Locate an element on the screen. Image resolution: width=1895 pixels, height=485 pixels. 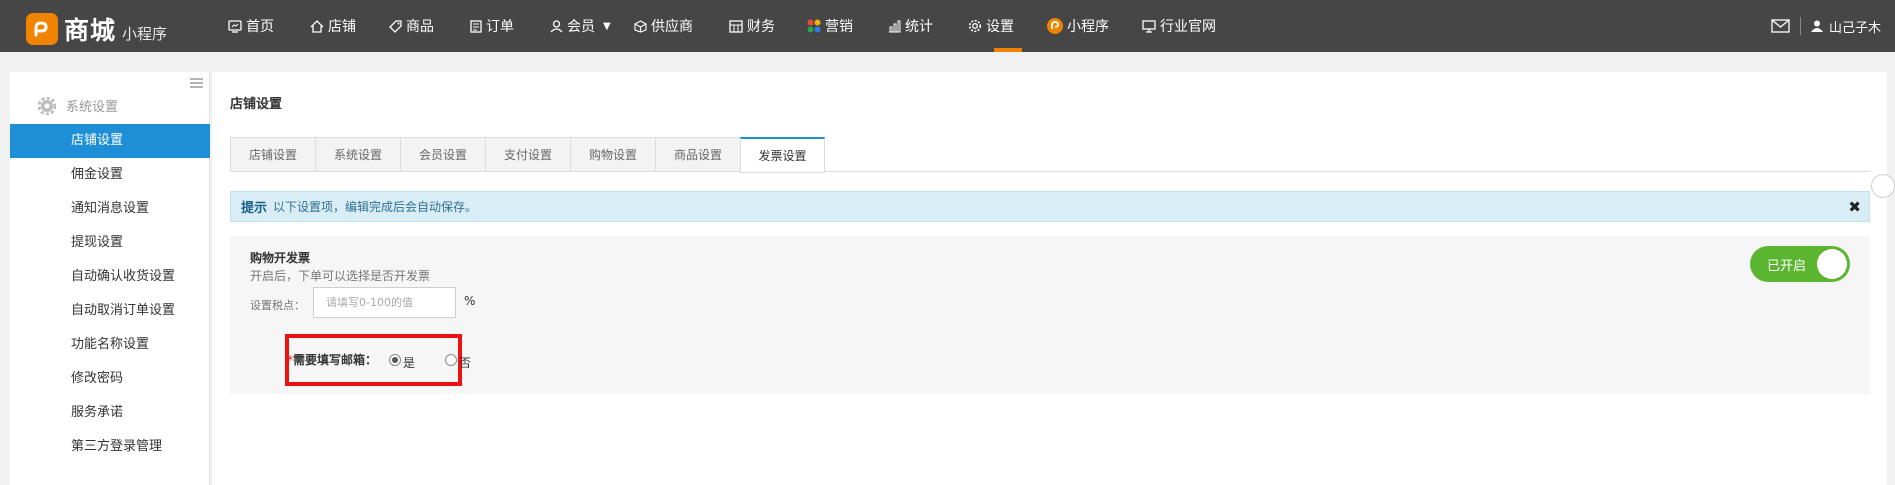
toggle-knob is located at coordinates (1832, 264).